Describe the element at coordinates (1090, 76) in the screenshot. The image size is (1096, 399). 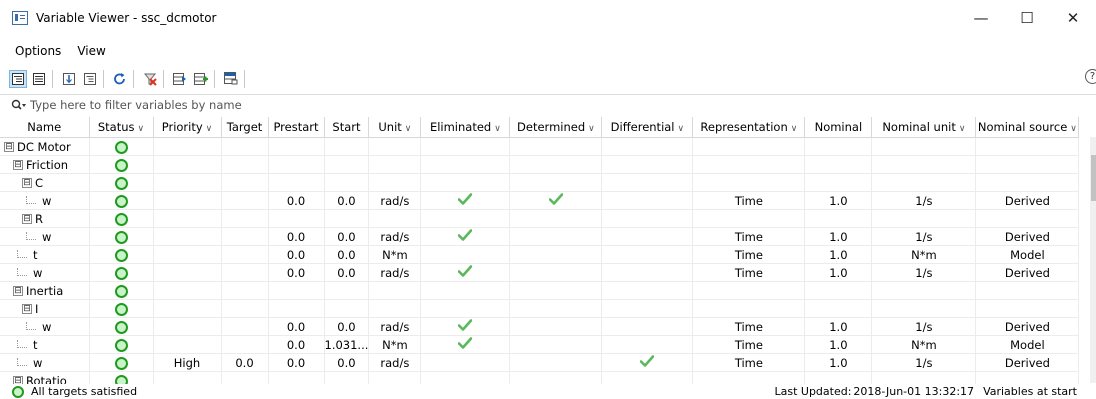
I see `help-icon: ?` at that location.